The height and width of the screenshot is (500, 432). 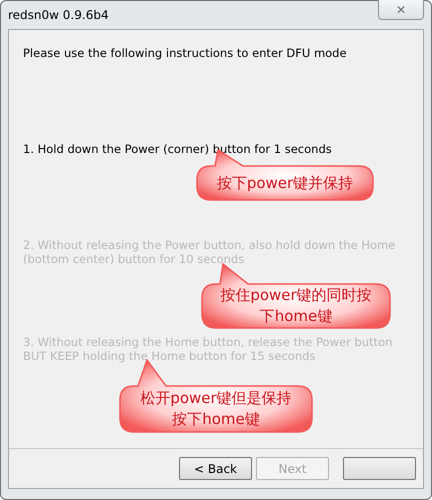 I want to click on close-button: ✕, so click(x=401, y=10).